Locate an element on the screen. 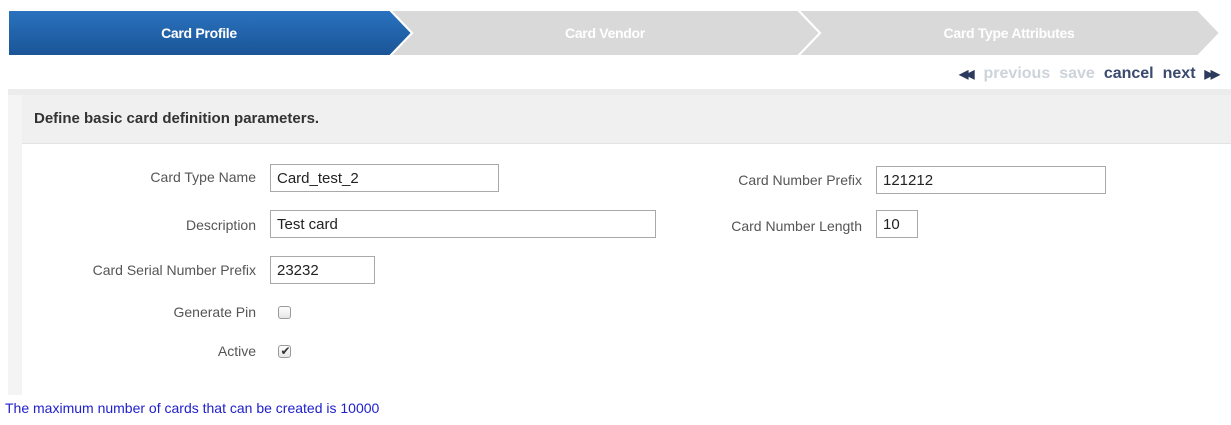 This screenshot has height=425, width=1231. checkmark-icon: ✔ is located at coordinates (285, 351).